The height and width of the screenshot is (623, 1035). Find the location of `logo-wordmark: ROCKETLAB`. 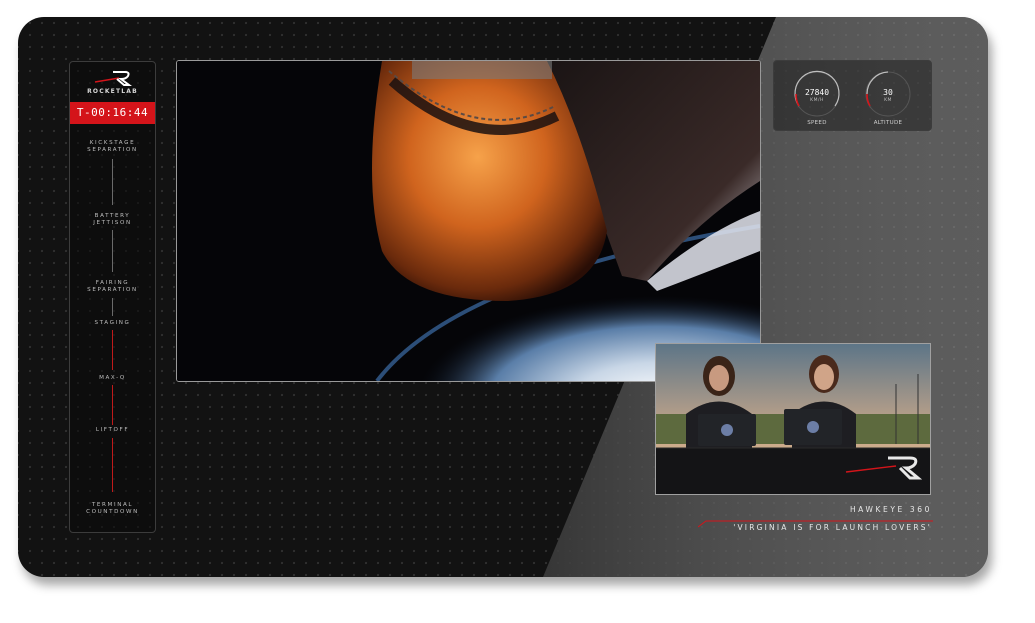

logo-wordmark: ROCKETLAB is located at coordinates (112, 91).